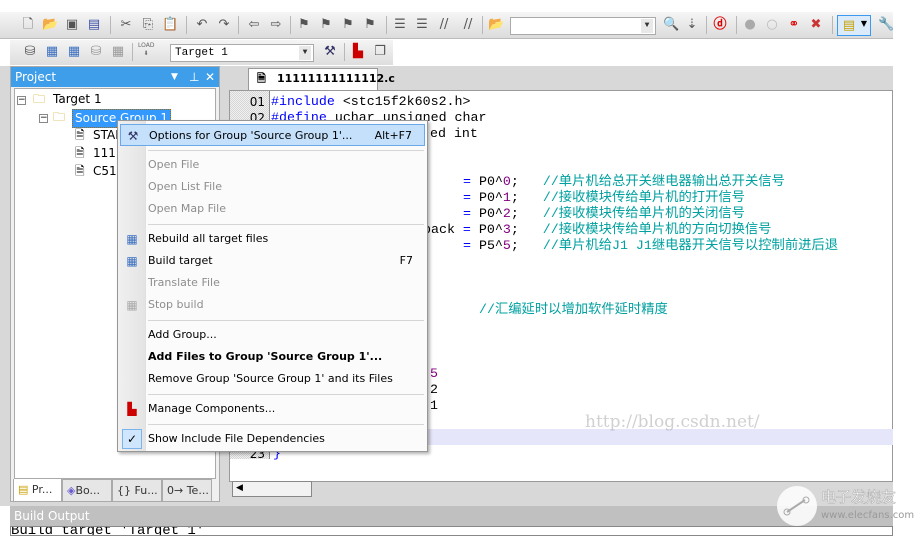 This screenshot has height=536, width=923. I want to click on configure-icon: 🔧, so click(886, 25).